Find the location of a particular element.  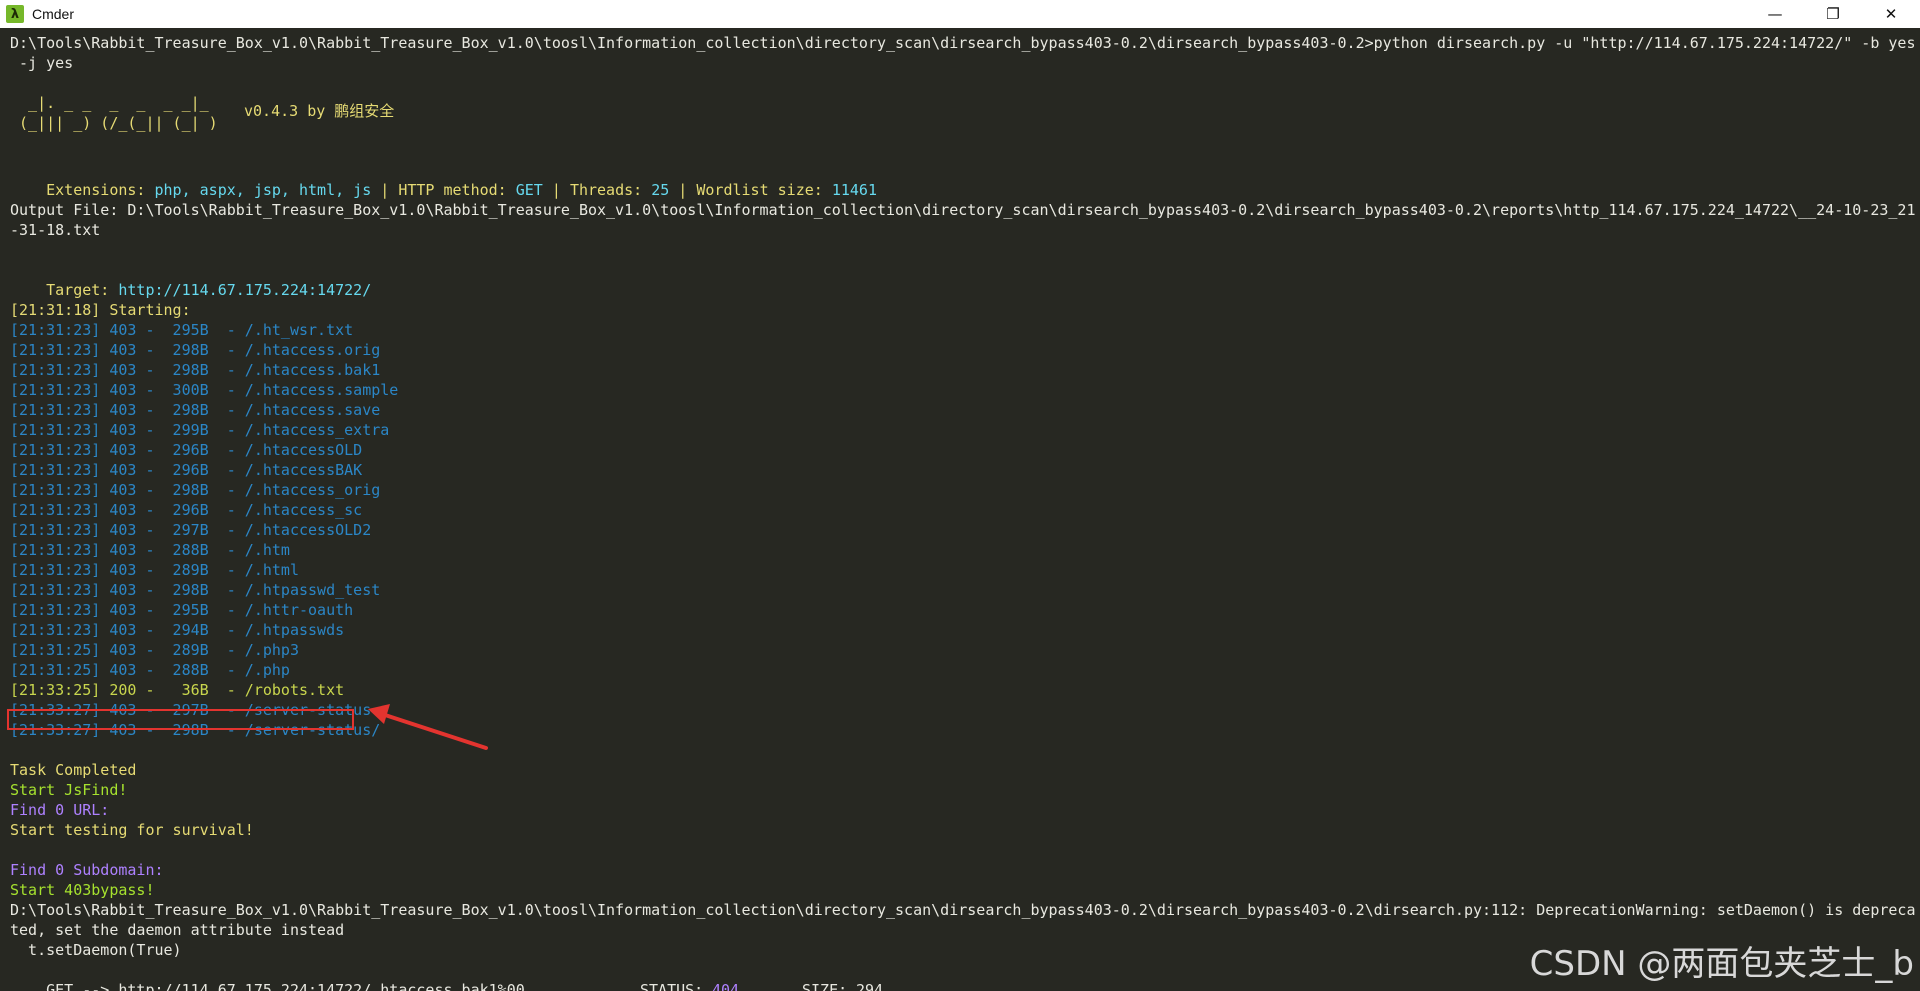

minimize-button: — is located at coordinates (1775, 14).